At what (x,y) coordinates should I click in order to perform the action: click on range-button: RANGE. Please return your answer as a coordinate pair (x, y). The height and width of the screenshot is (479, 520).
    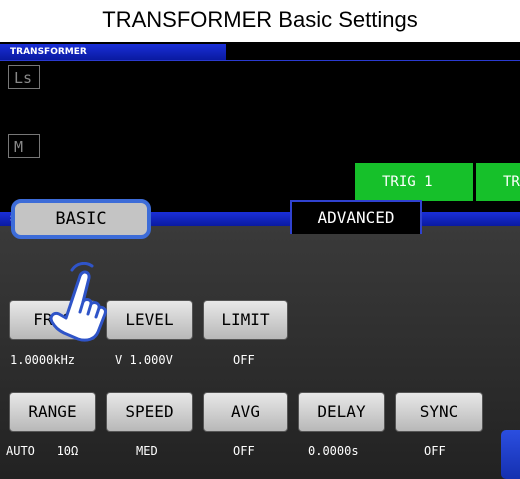
    Looking at the image, I should click on (52, 412).